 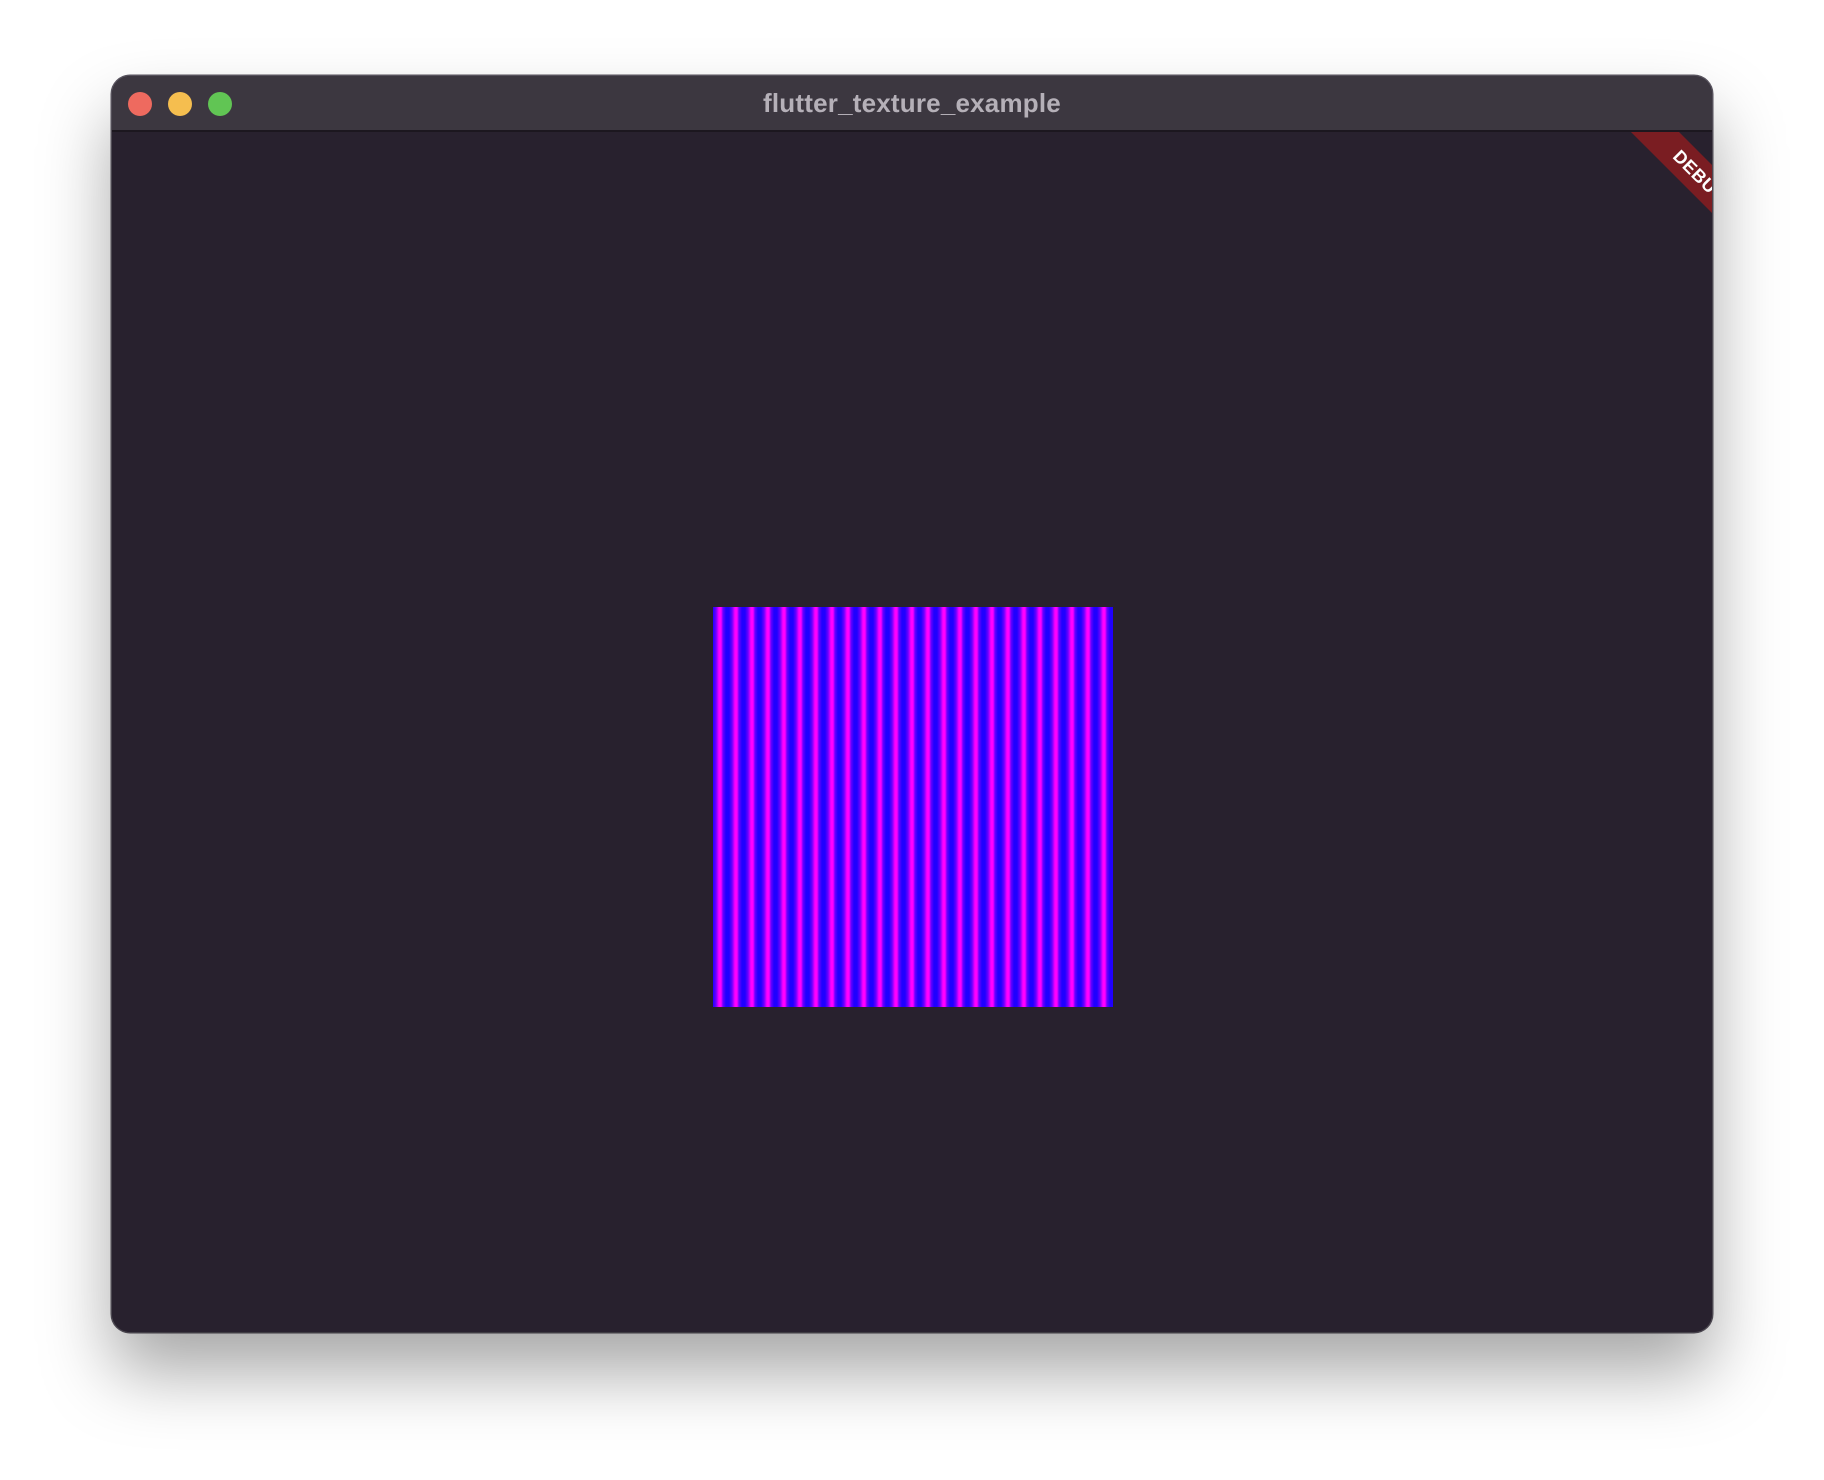 I want to click on debug-banner: DEBUG, so click(x=1642, y=202).